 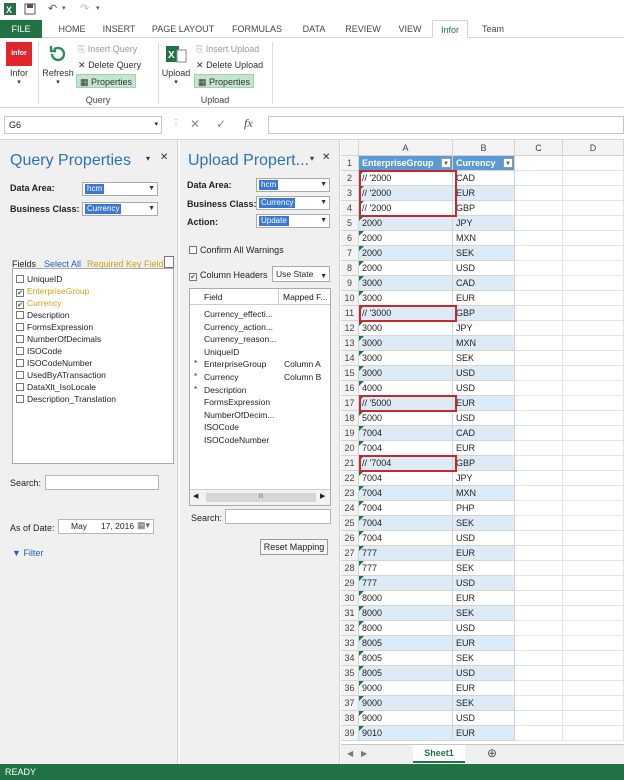 I want to click on query-properties-button: ▦ Properties, so click(x=106, y=81).